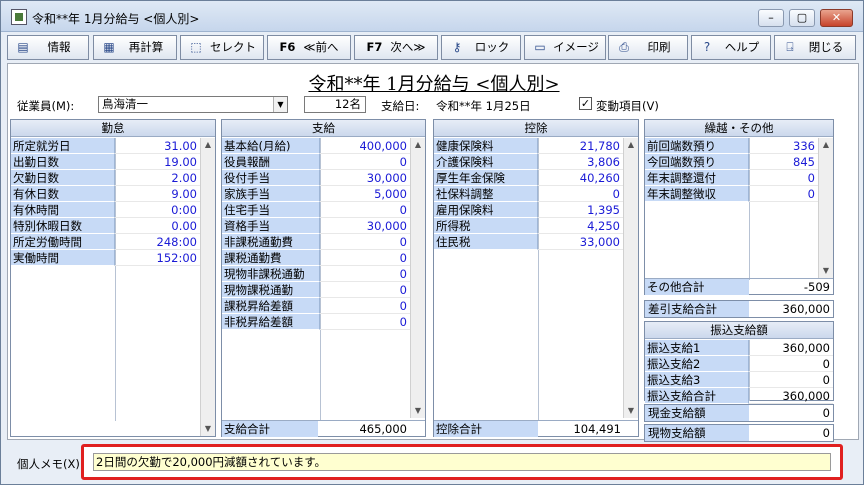  What do you see at coordinates (731, 194) in the screenshot?
I see `data-row: 年末調整徴収 0` at bounding box center [731, 194].